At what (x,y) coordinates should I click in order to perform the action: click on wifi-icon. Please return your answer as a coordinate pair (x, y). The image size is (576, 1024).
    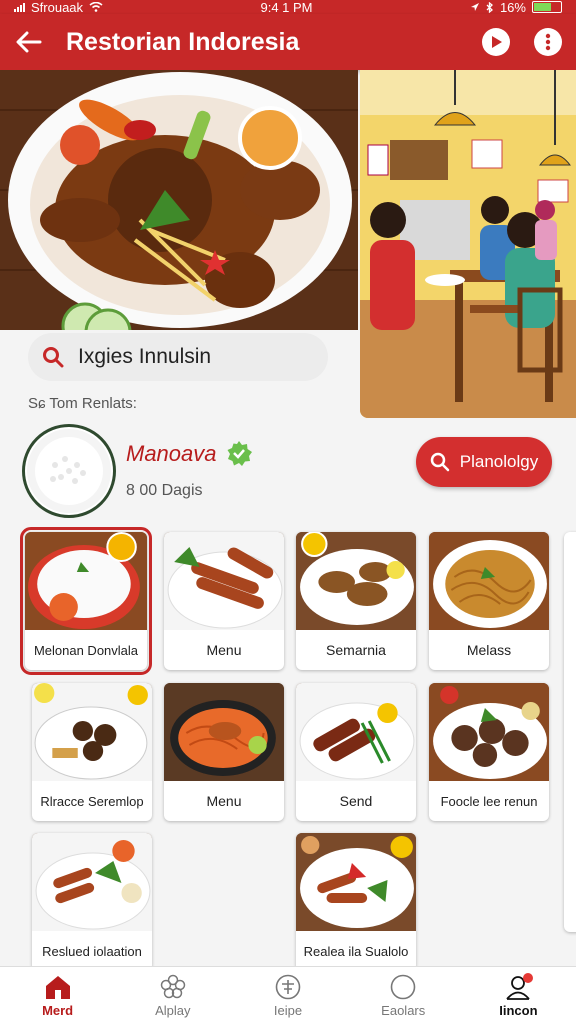
    Looking at the image, I should click on (96, 7).